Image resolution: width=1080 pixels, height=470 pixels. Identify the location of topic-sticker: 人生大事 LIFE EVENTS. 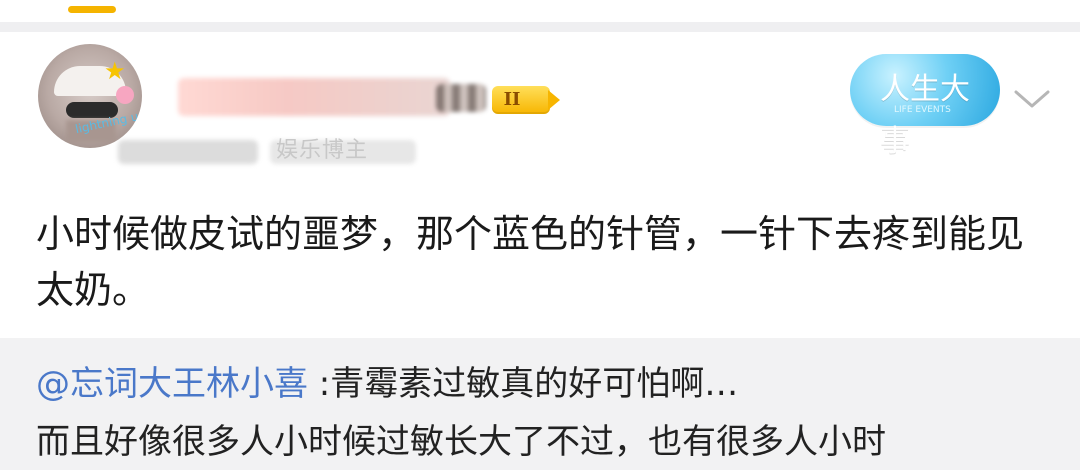
(925, 106).